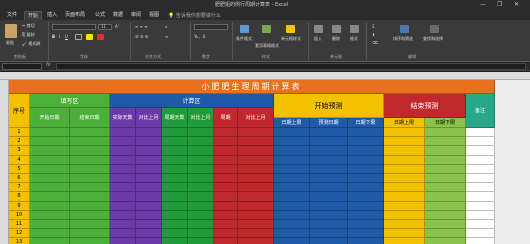 This screenshot has height=244, width=530. Describe the element at coordinates (100, 37) in the screenshot. I see `font-color-icon` at that location.